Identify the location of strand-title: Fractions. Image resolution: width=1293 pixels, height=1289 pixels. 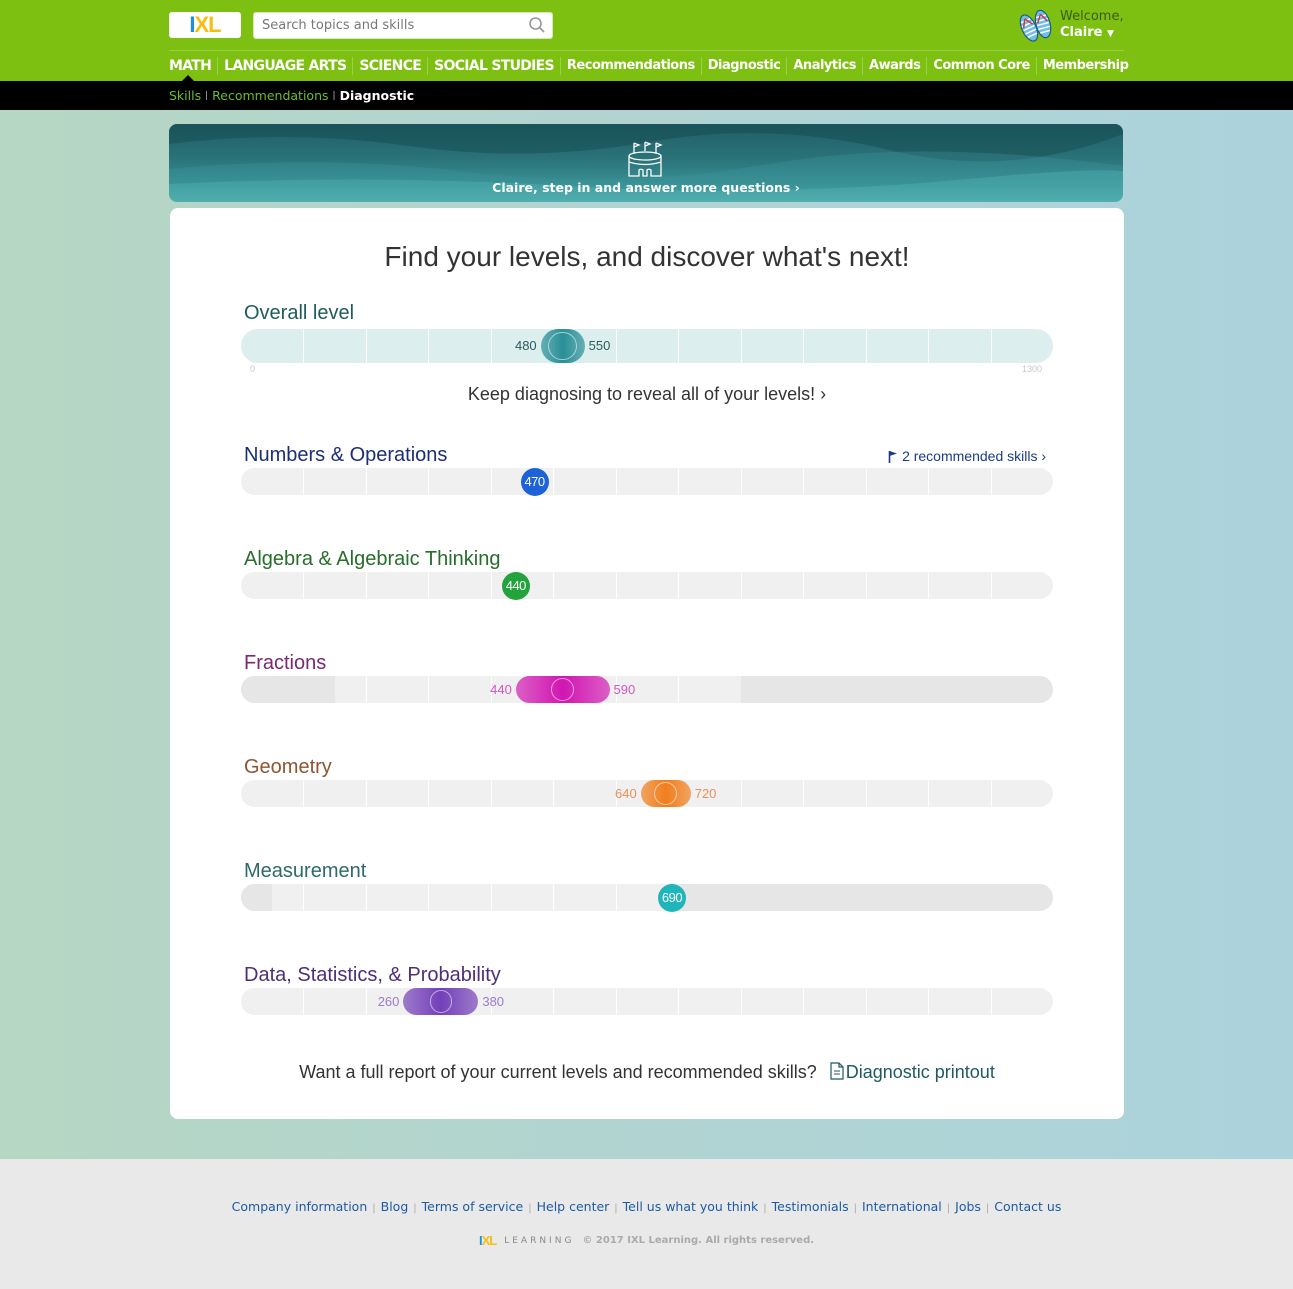
(285, 663).